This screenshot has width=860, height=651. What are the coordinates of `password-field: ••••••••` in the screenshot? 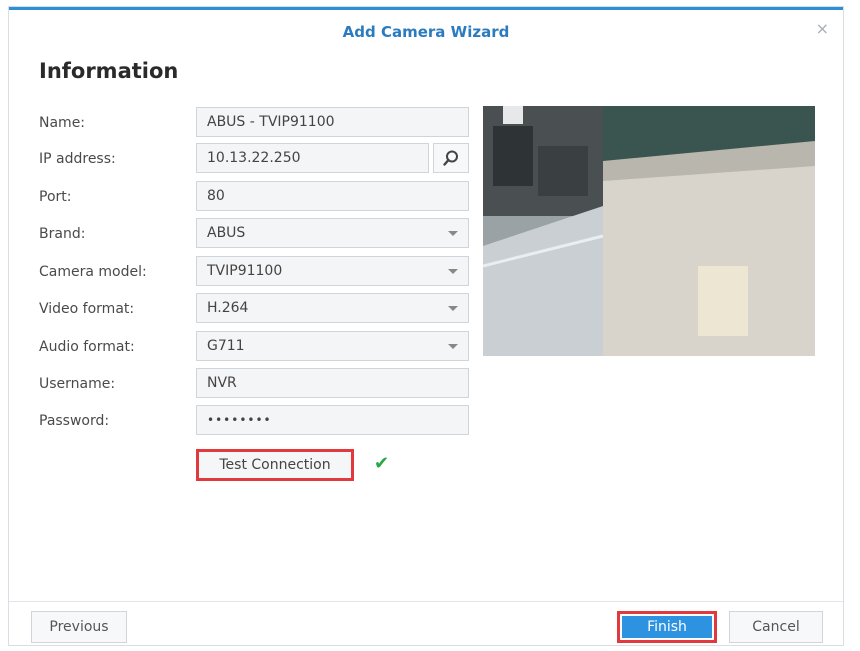 It's located at (332, 420).